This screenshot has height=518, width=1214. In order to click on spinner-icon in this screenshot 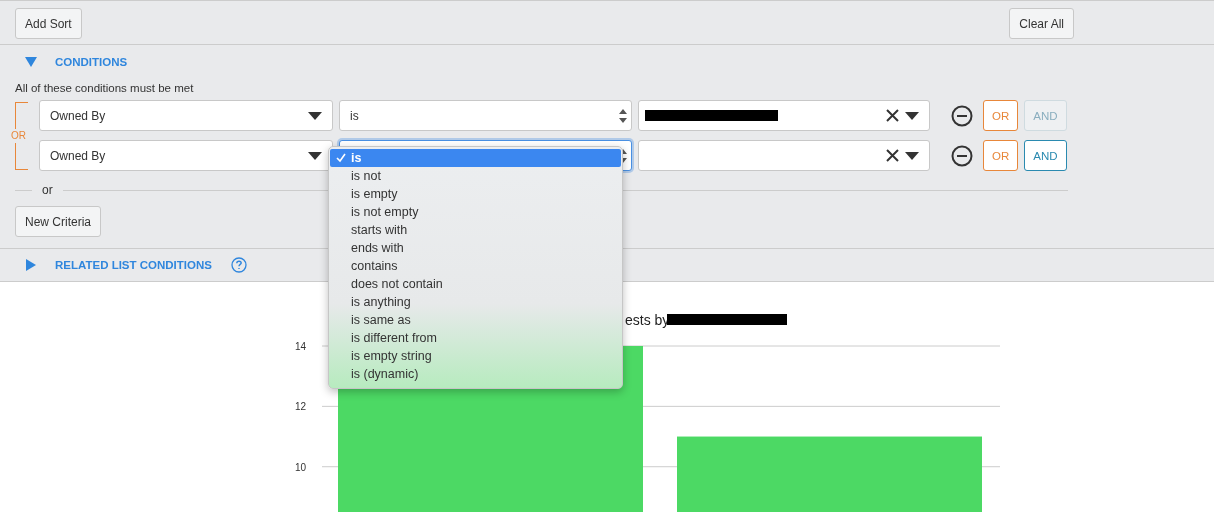, I will do `click(623, 115)`.